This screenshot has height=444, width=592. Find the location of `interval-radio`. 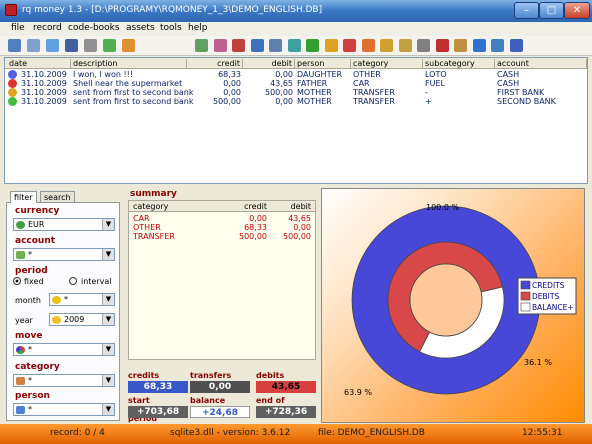

interval-radio is located at coordinates (73, 281).